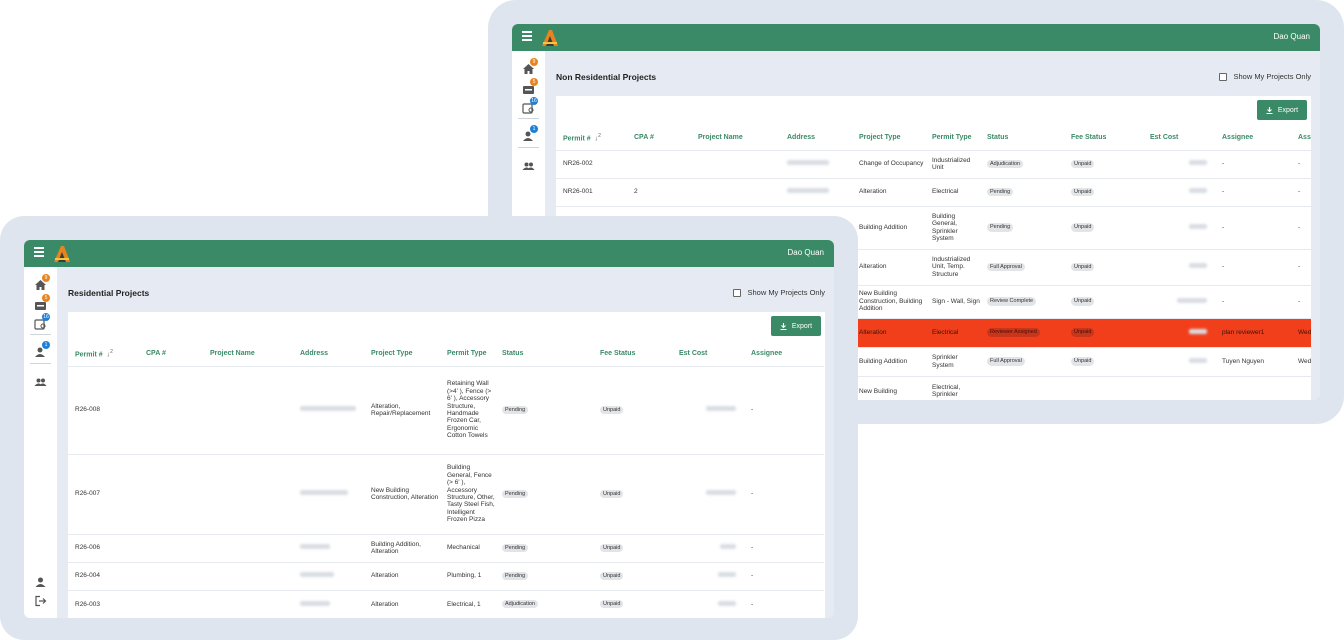  I want to click on export-label: Export, so click(802, 326).